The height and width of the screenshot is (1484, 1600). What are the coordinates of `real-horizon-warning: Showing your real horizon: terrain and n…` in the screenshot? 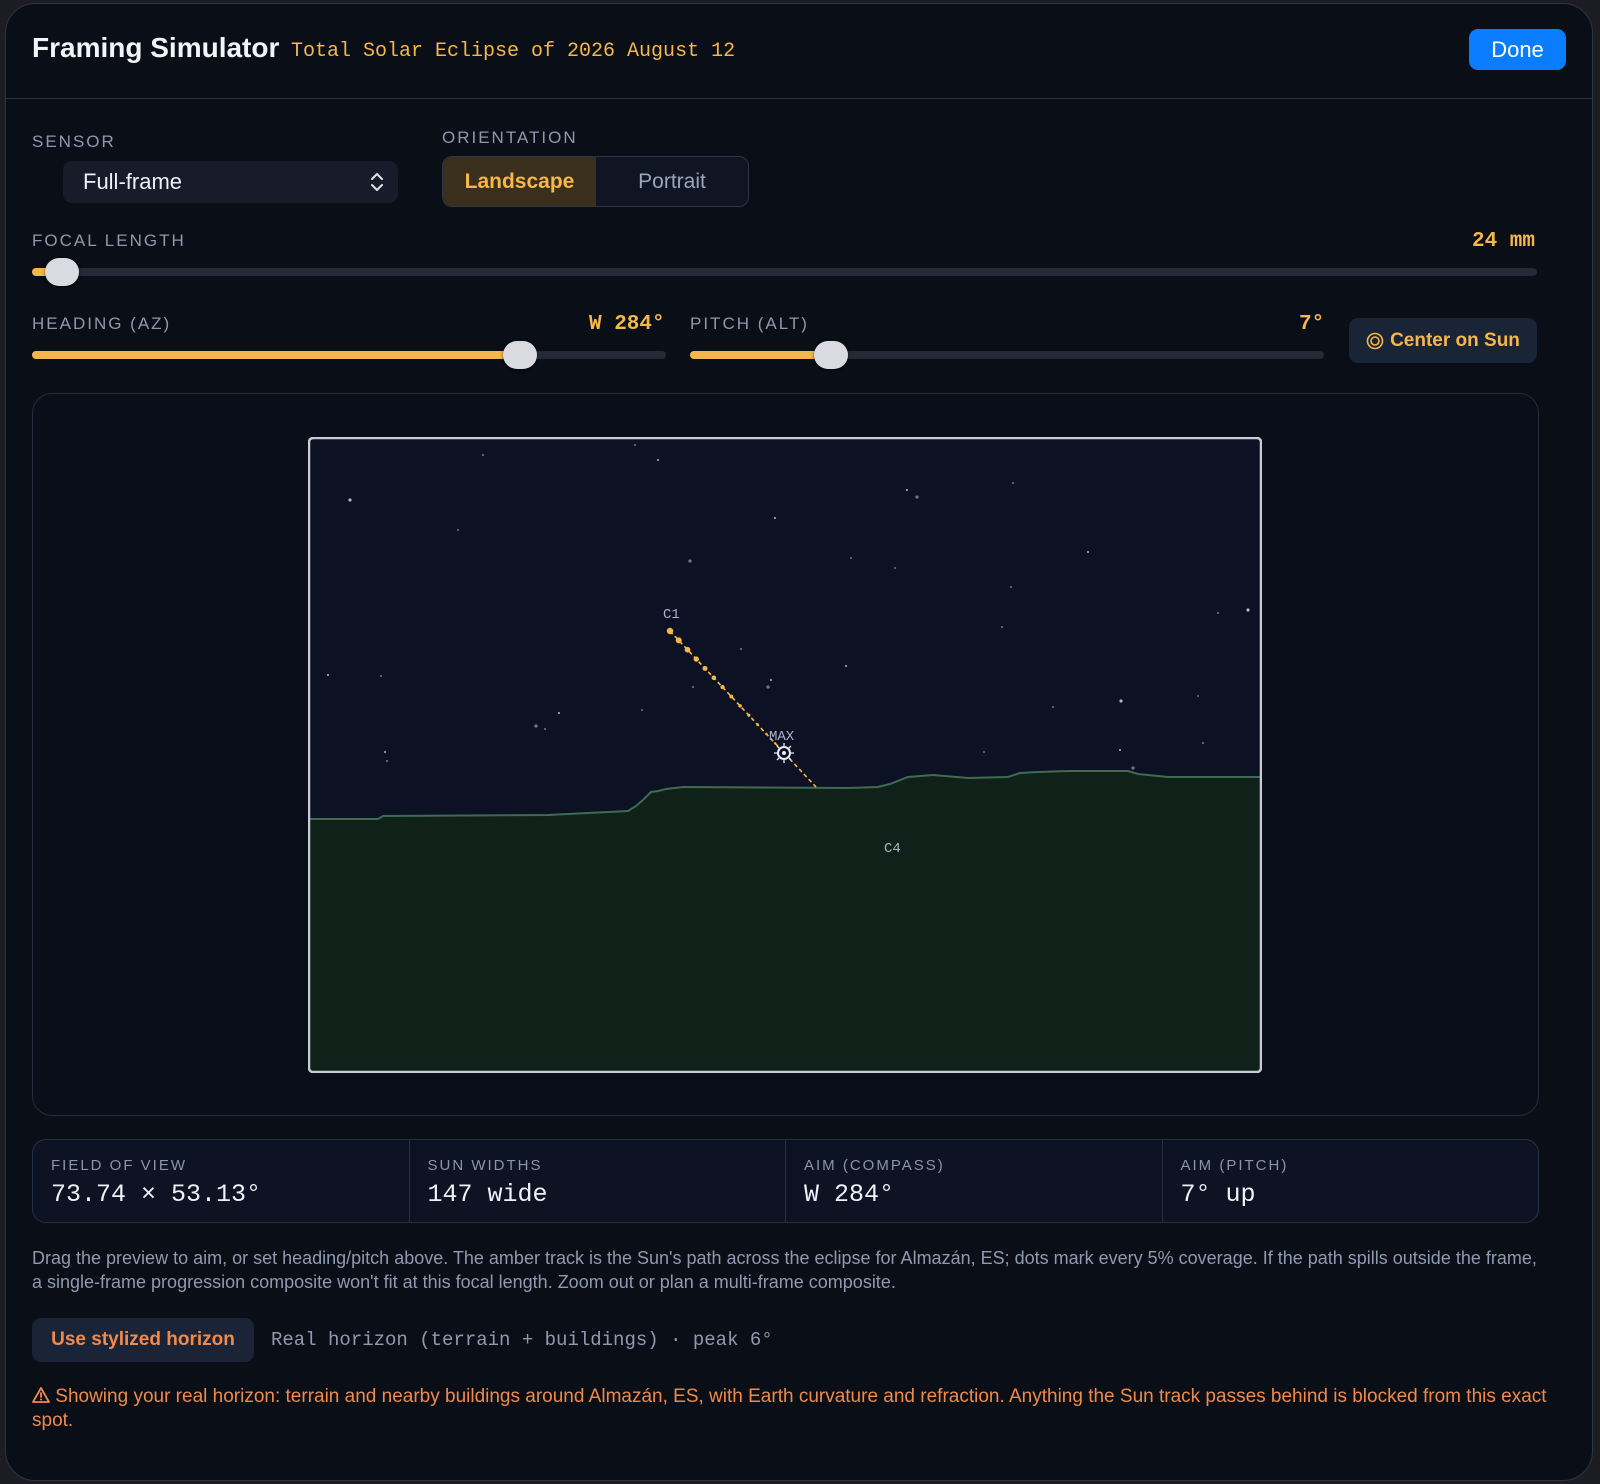 It's located at (792, 1409).